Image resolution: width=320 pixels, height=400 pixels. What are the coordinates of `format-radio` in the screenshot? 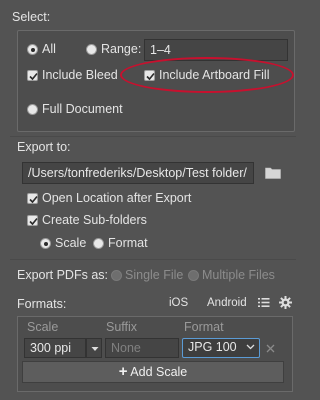 It's located at (98, 243).